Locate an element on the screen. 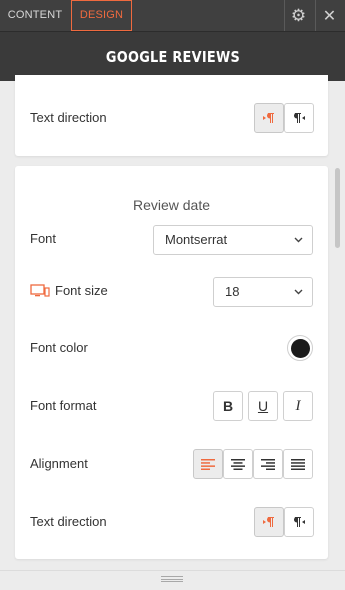 This screenshot has width=345, height=590. alignment-label: Alignment is located at coordinates (59, 463).